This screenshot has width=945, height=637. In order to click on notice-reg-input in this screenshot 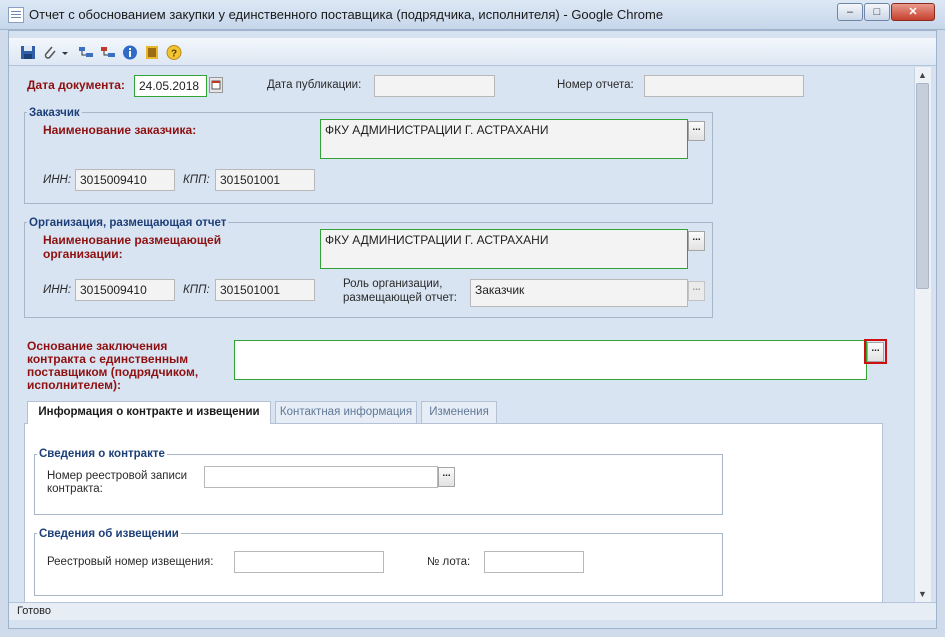, I will do `click(309, 562)`.